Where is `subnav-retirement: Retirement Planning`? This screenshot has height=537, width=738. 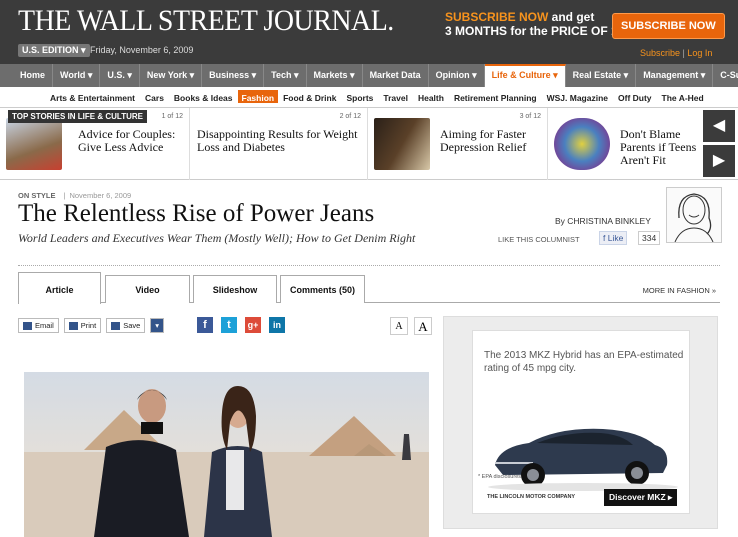 subnav-retirement: Retirement Planning is located at coordinates (495, 97).